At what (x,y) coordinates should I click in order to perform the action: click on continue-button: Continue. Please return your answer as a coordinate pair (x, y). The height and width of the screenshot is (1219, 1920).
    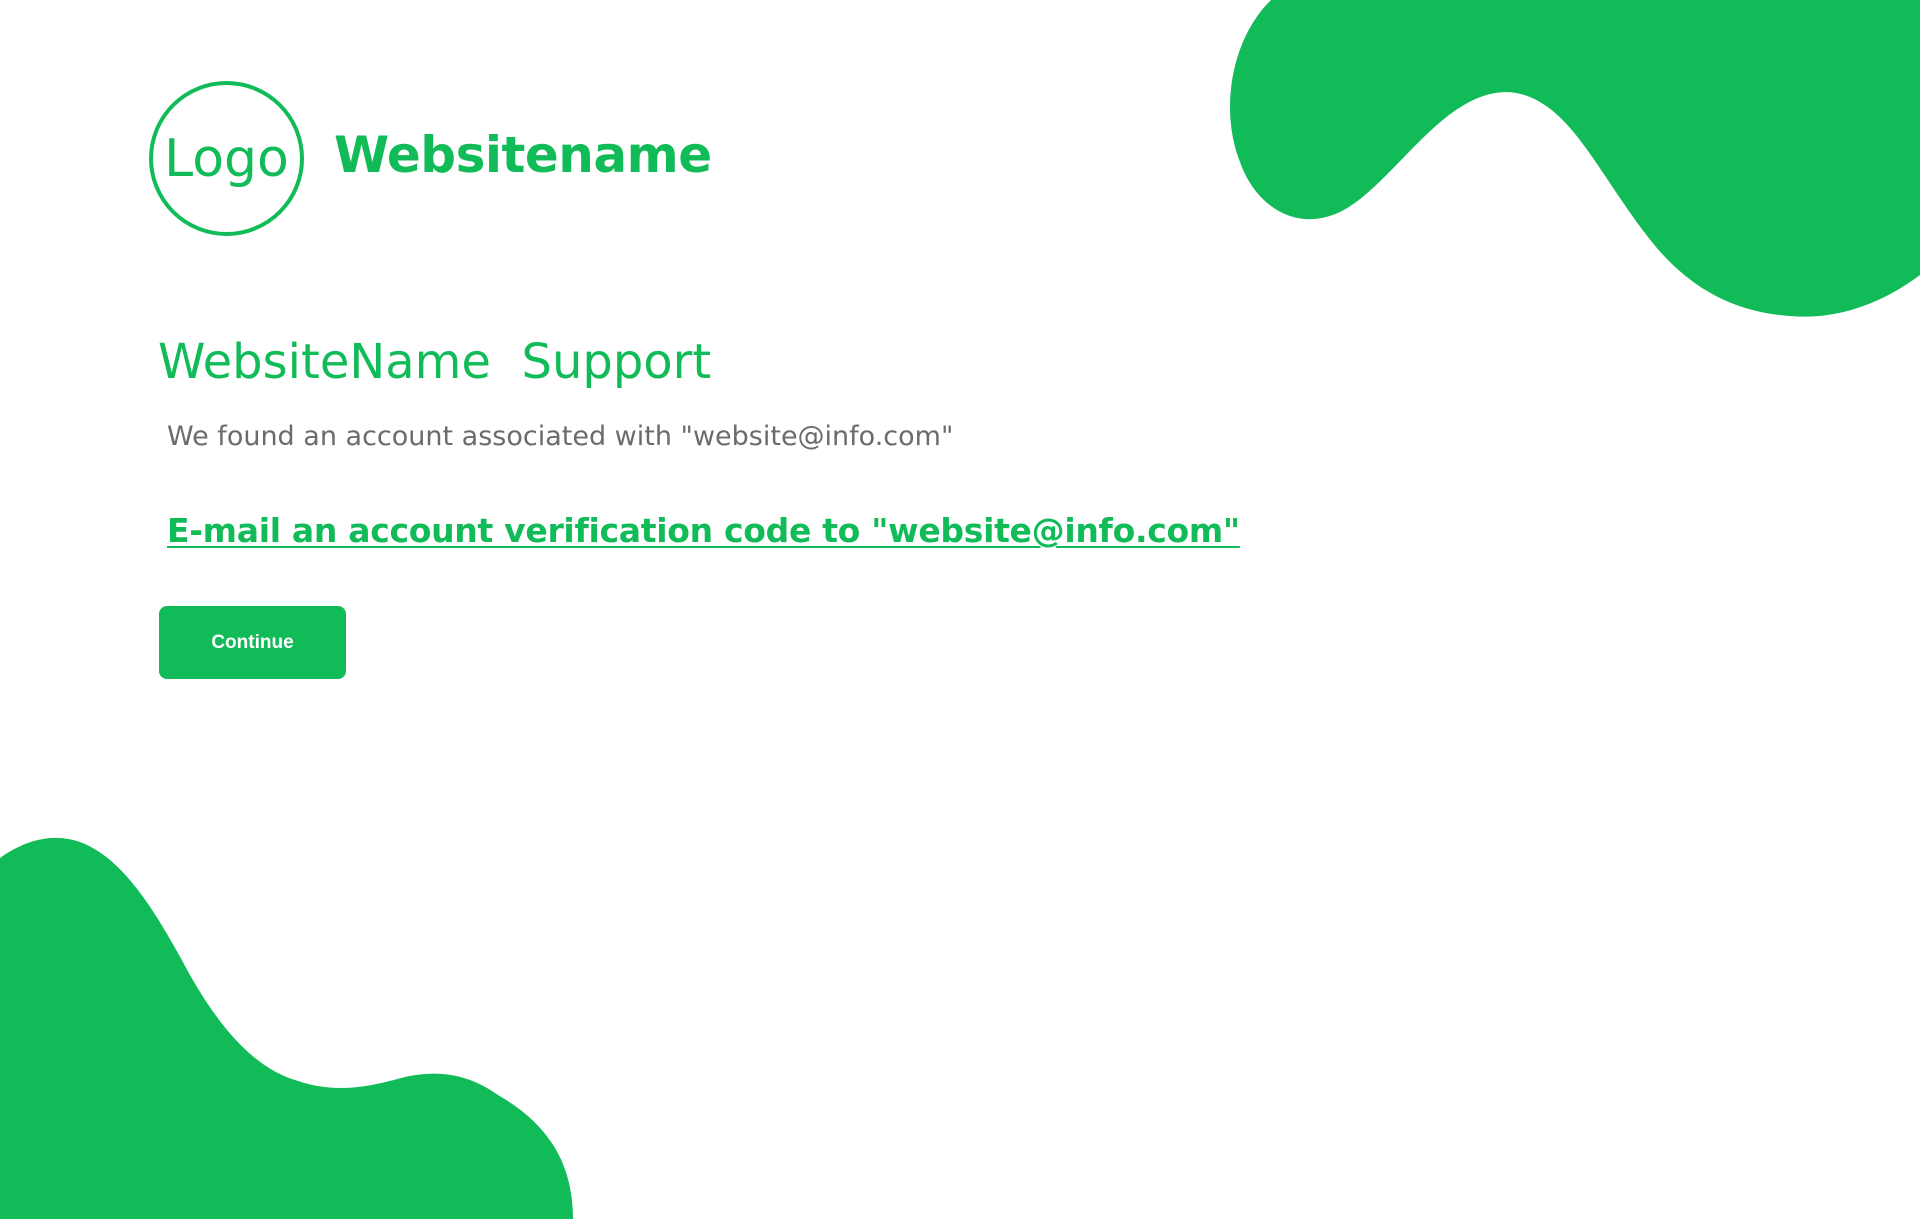
    Looking at the image, I should click on (252, 642).